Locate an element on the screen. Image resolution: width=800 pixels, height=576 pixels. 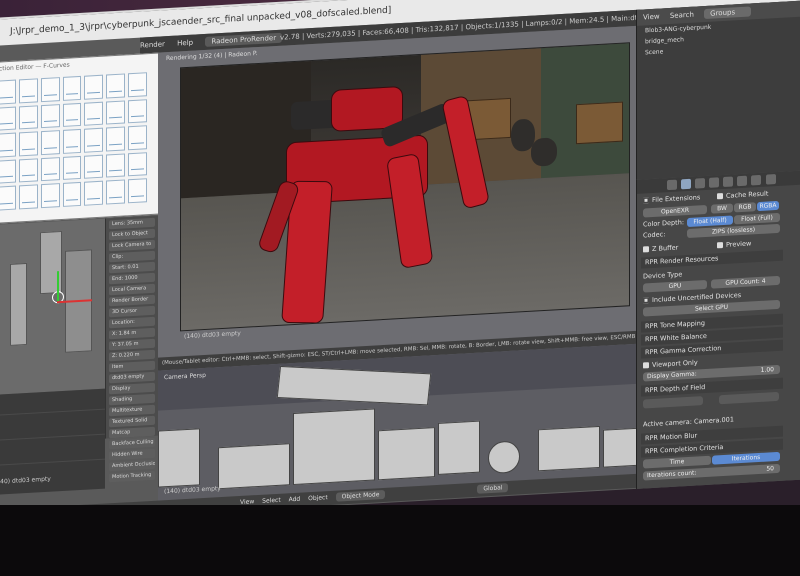
shelf-row: Lock to Object is located at coordinates (132, 234).